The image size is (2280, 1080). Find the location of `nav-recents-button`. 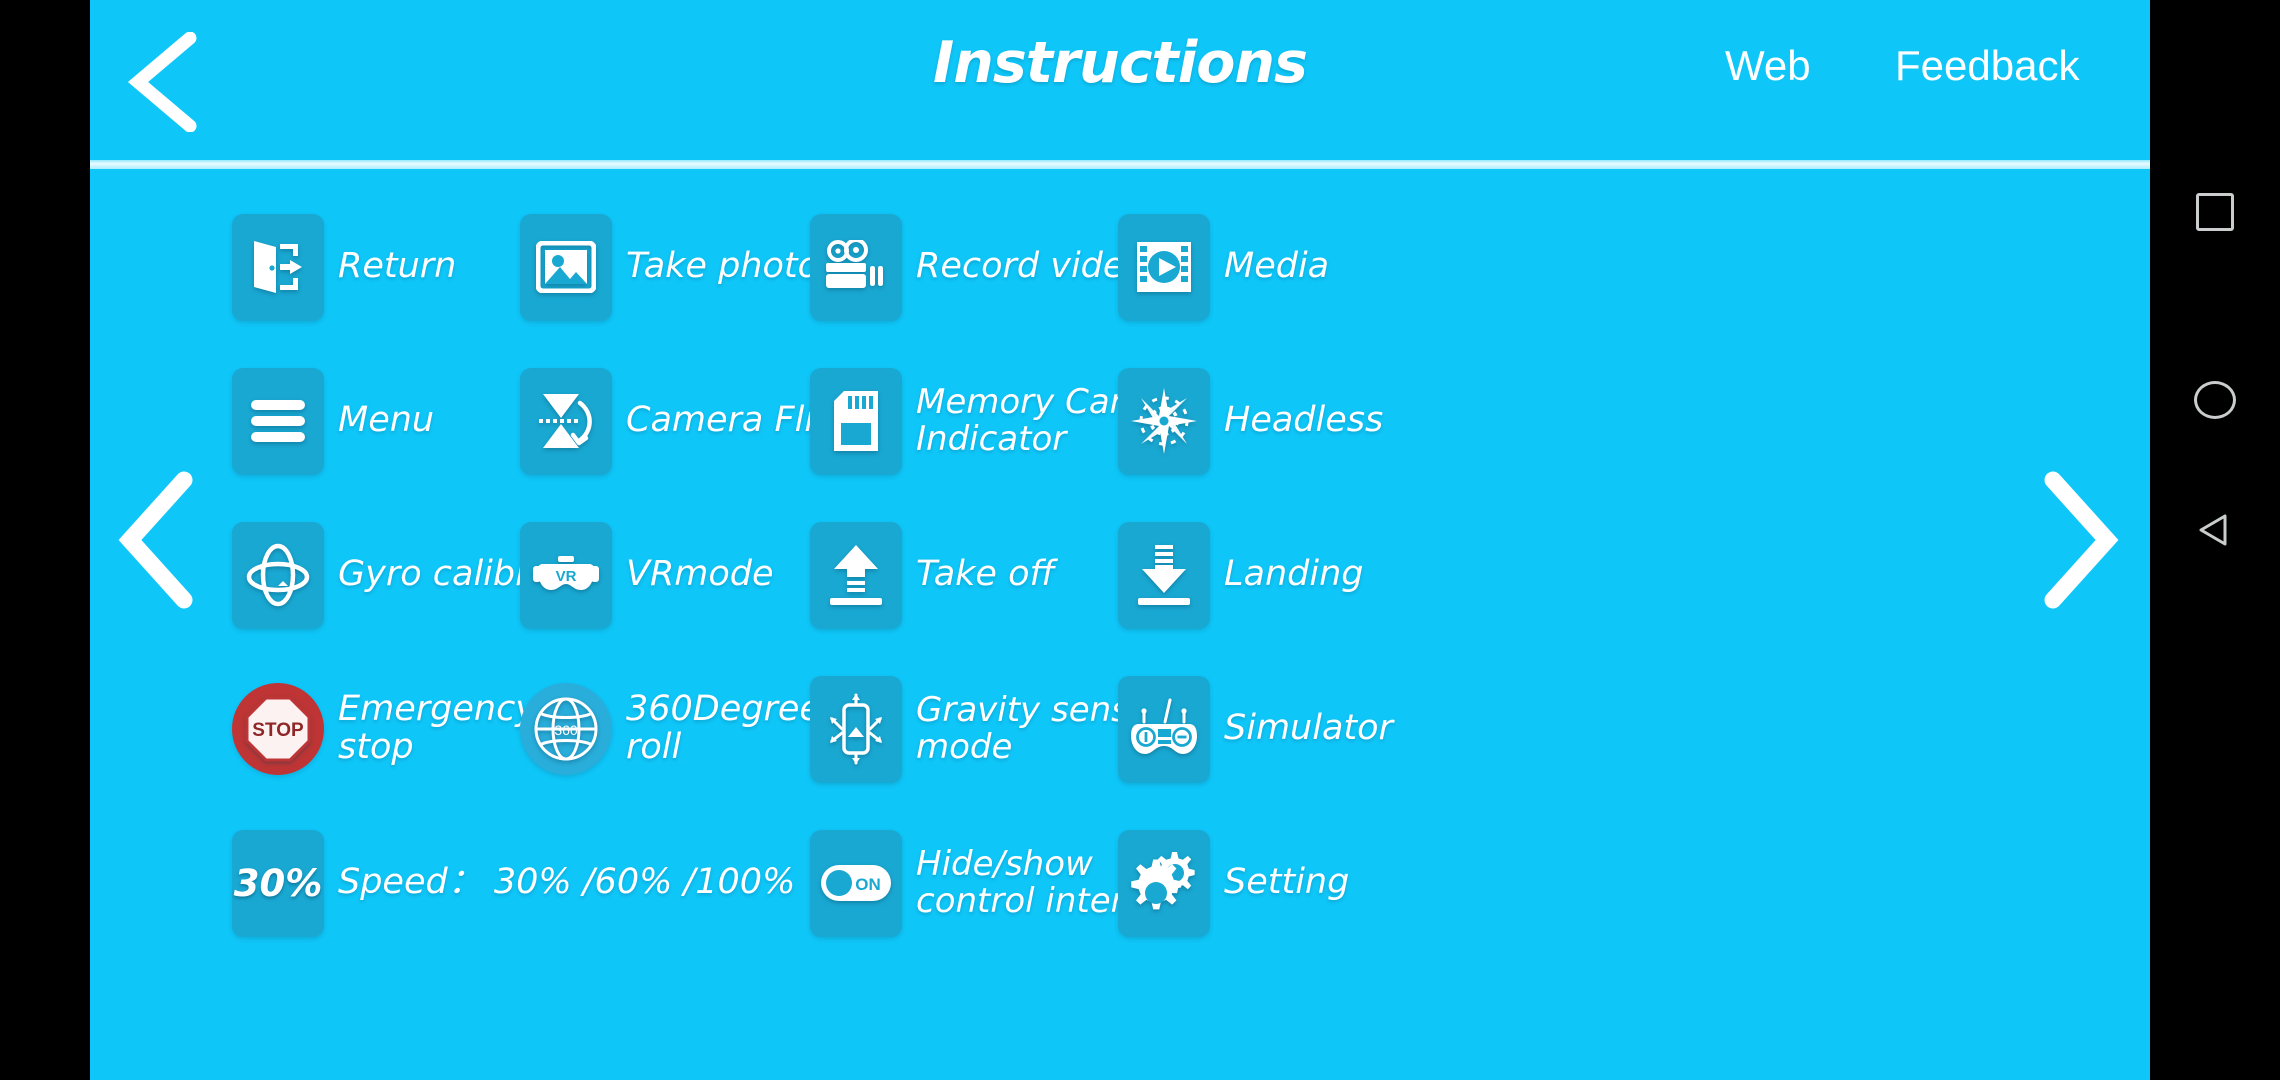

nav-recents-button is located at coordinates (2215, 212).